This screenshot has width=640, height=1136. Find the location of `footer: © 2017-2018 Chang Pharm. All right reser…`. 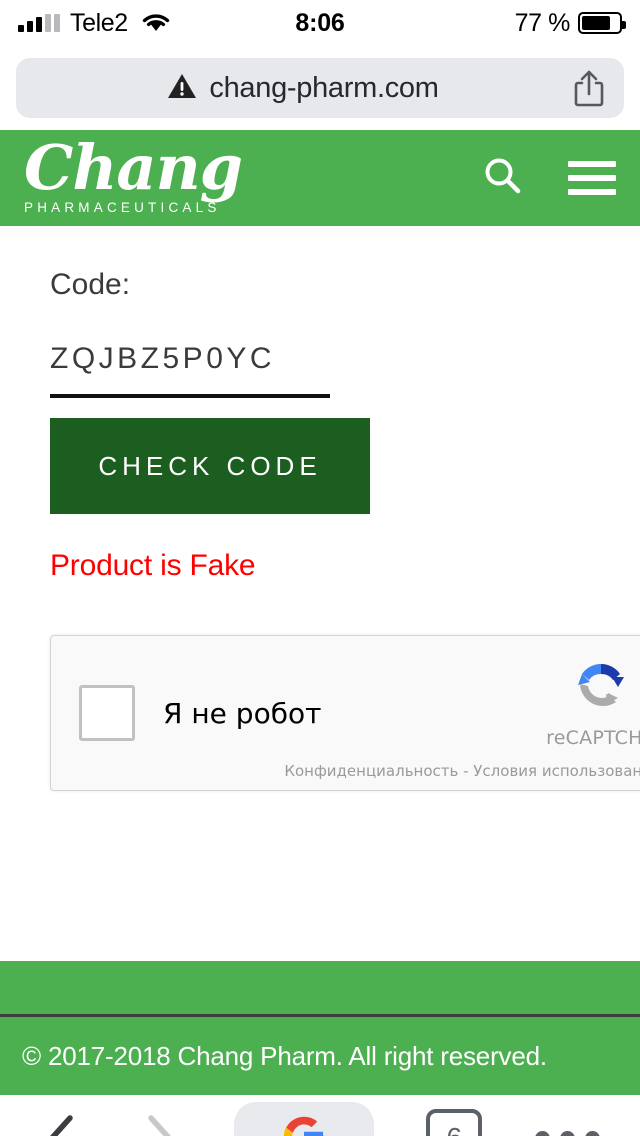

footer: © 2017-2018 Chang Pharm. All right reser… is located at coordinates (320, 1056).